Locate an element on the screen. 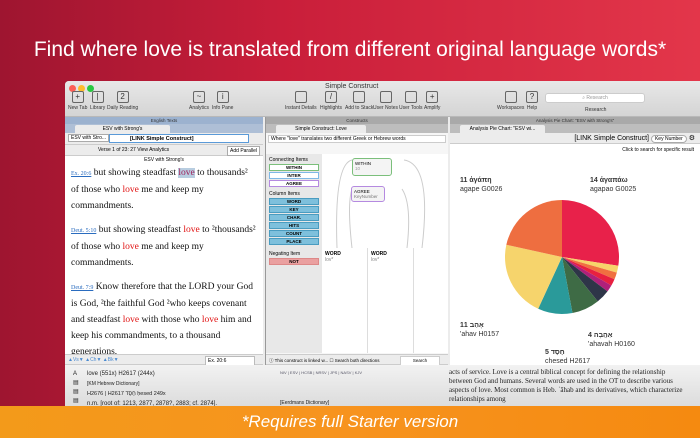 Image resolution: width=700 pixels, height=438 pixels. inter-item: INTER is located at coordinates (294, 175).